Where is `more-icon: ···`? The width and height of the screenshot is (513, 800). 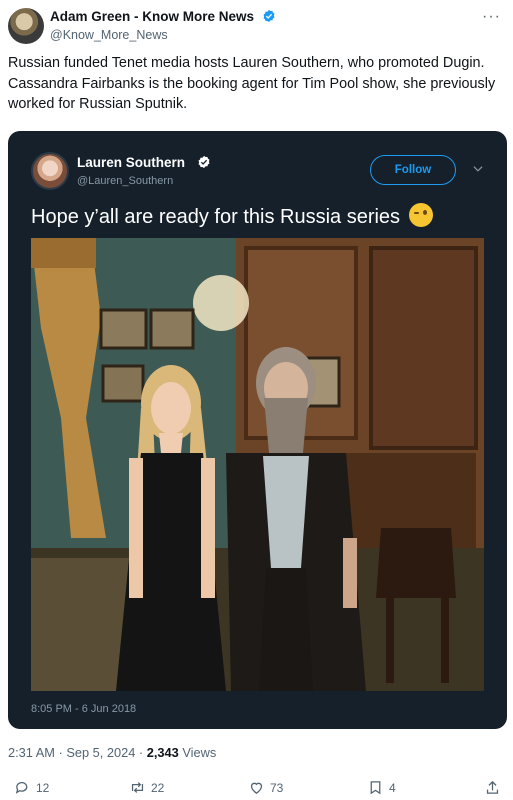 more-icon: ··· is located at coordinates (491, 17).